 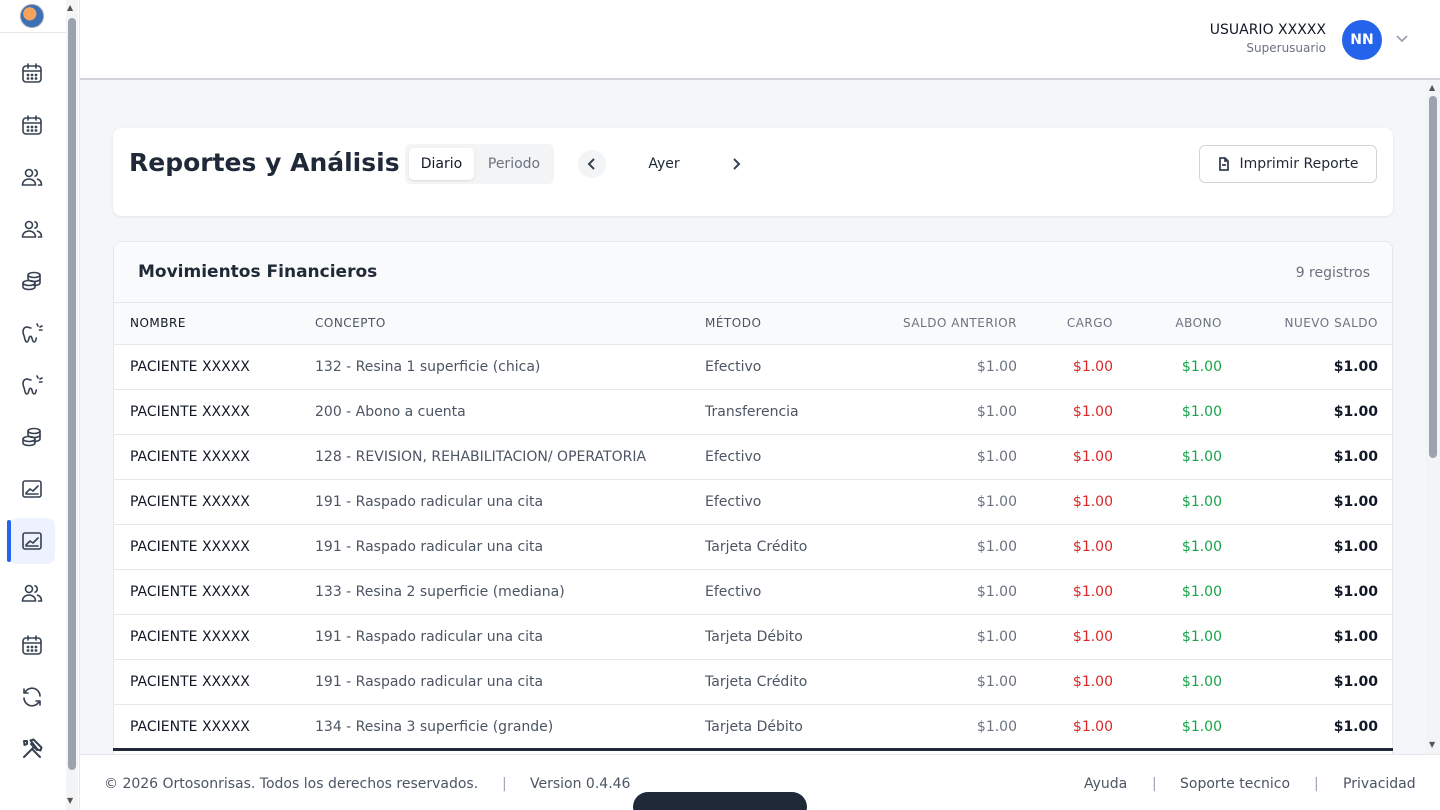 I want to click on sidebar-item-reports, so click(x=31, y=541).